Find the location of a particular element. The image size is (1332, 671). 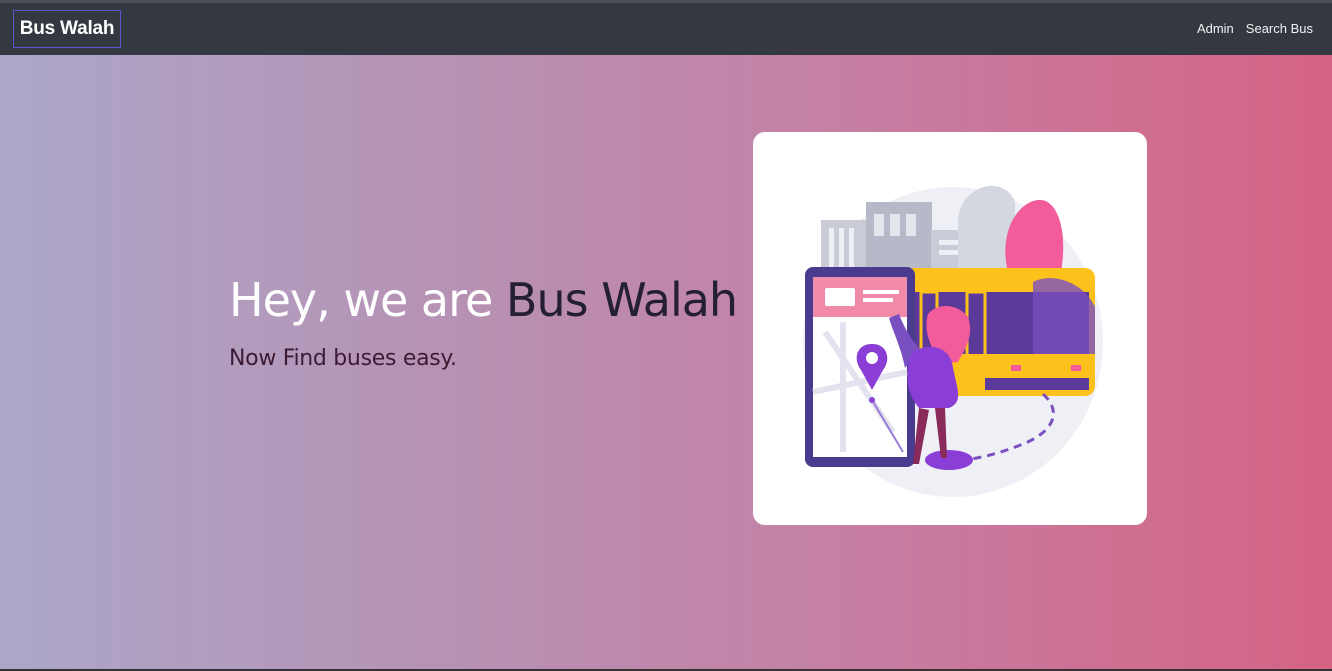

nav-links: Admin Search Bus is located at coordinates (1255, 28).